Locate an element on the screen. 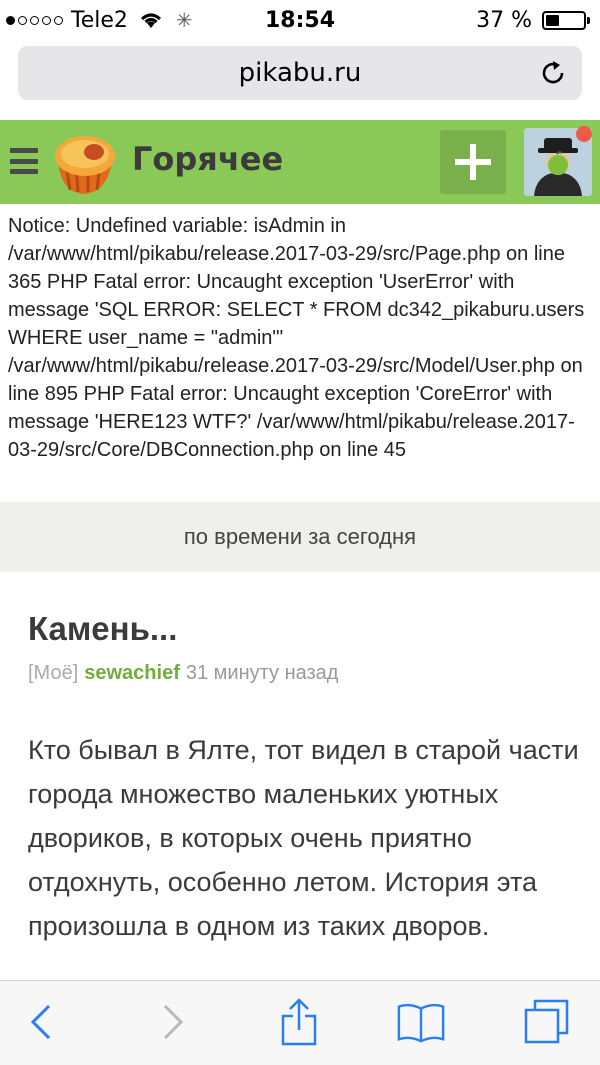 Image resolution: width=600 pixels, height=1065 pixels. tabs-icon is located at coordinates (546, 1021).